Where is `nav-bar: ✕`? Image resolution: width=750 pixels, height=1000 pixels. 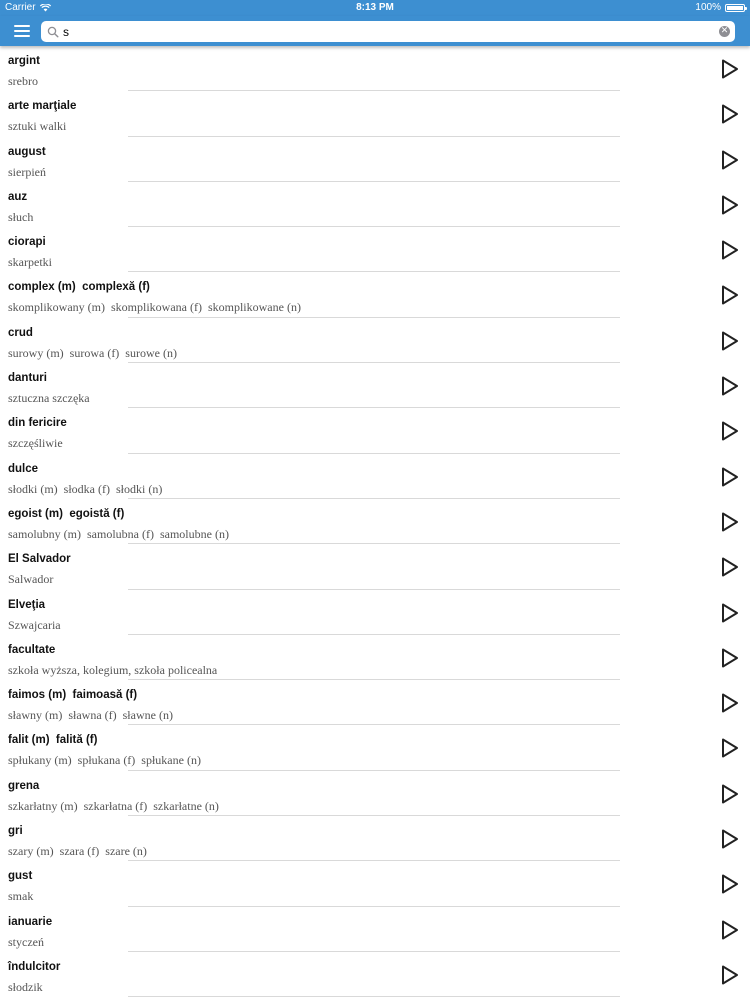 nav-bar: ✕ is located at coordinates (375, 31).